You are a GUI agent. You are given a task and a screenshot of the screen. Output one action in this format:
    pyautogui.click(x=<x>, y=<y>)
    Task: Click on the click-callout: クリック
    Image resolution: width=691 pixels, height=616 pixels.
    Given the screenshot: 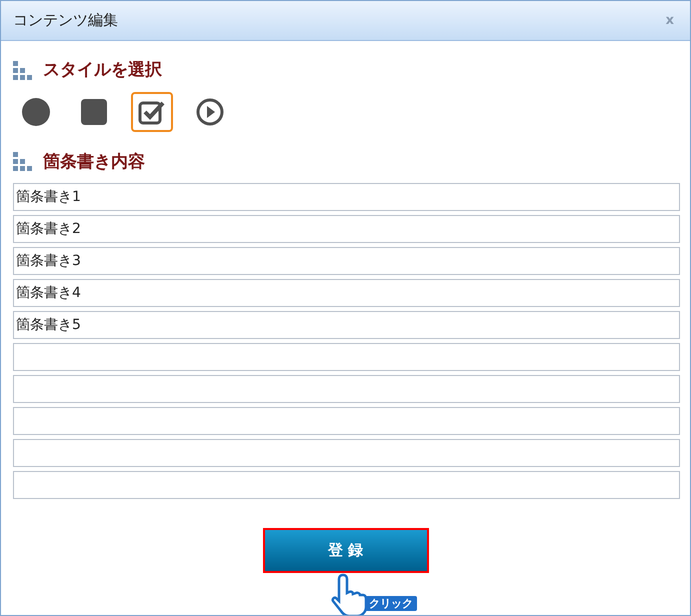 What is the action you would take?
    pyautogui.click(x=391, y=603)
    